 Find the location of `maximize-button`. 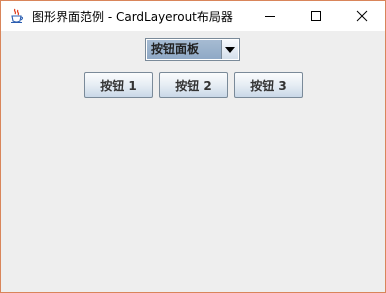

maximize-button is located at coordinates (316, 16).